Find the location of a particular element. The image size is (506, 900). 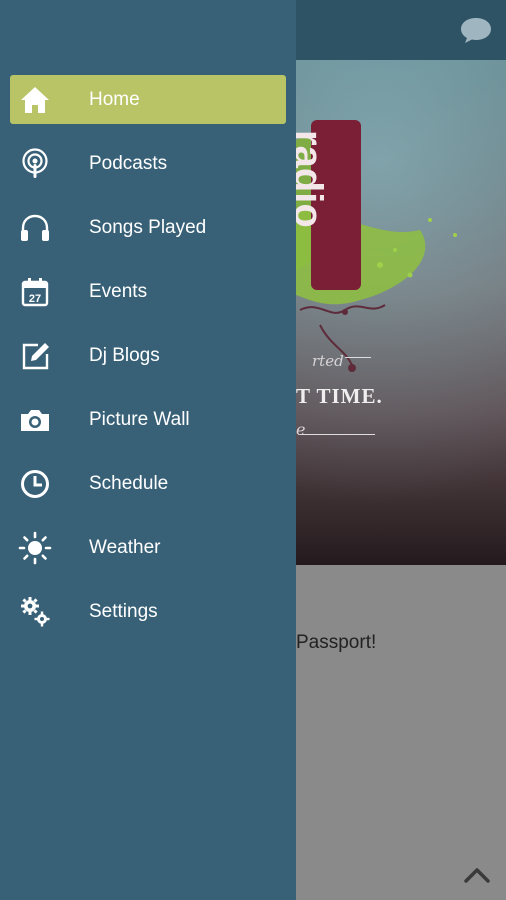

menu-label: Settings is located at coordinates (123, 611).